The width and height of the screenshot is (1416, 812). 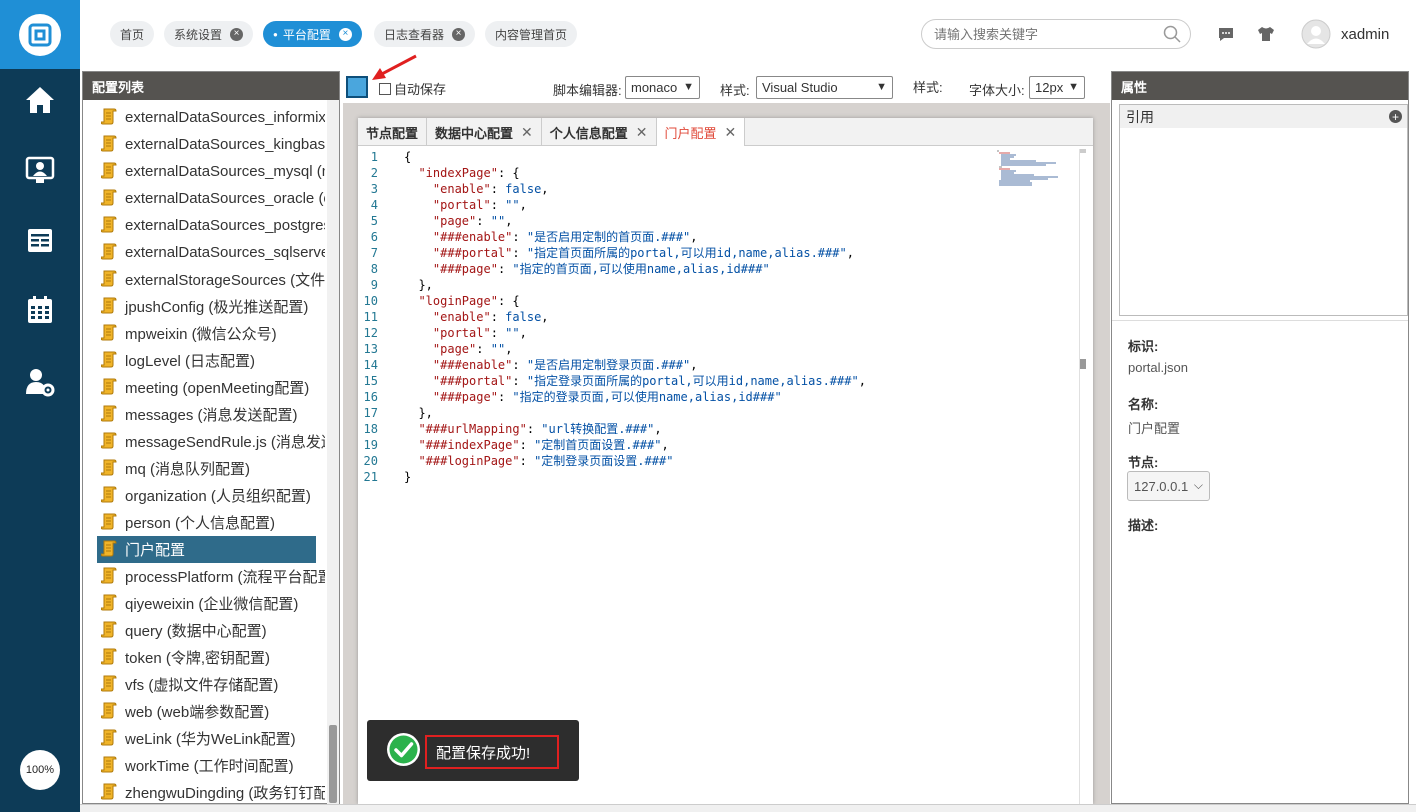 I want to click on config-list-item: organization (人员组织配置), so click(x=206, y=495).